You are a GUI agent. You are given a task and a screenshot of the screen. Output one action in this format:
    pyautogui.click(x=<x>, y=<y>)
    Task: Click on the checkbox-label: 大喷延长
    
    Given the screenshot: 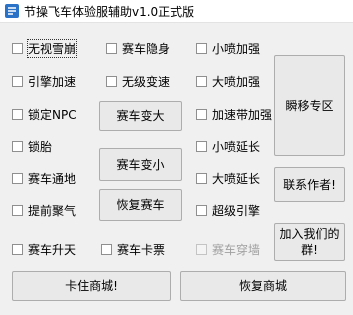 What is the action you would take?
    pyautogui.click(x=236, y=178)
    